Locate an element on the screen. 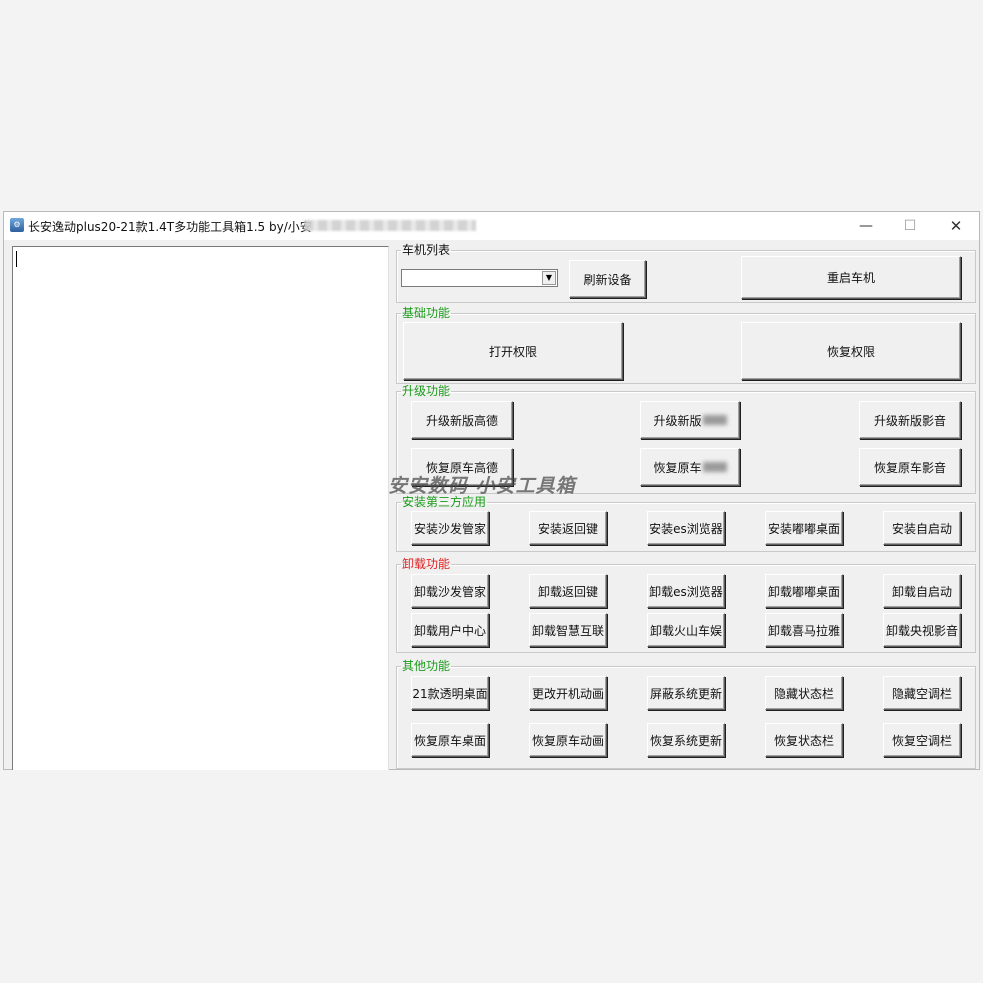 Image resolution: width=983 pixels, height=983 pixels. uninstall-ximalaya-button: 卸载喜马拉雅 is located at coordinates (804, 630).